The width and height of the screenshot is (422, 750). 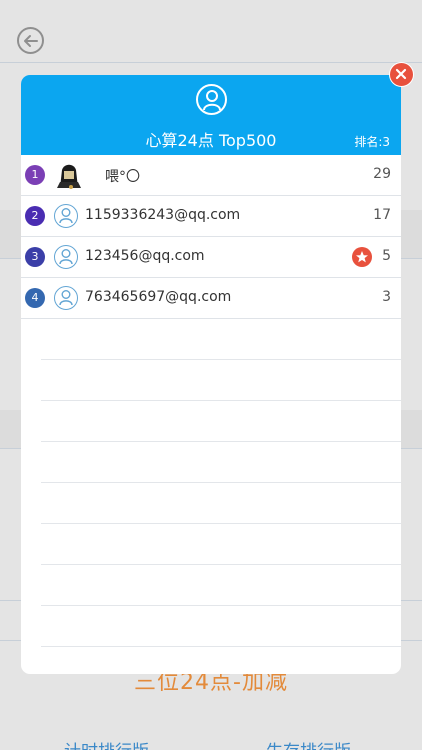 I want to click on player-score: 17, so click(x=382, y=215).